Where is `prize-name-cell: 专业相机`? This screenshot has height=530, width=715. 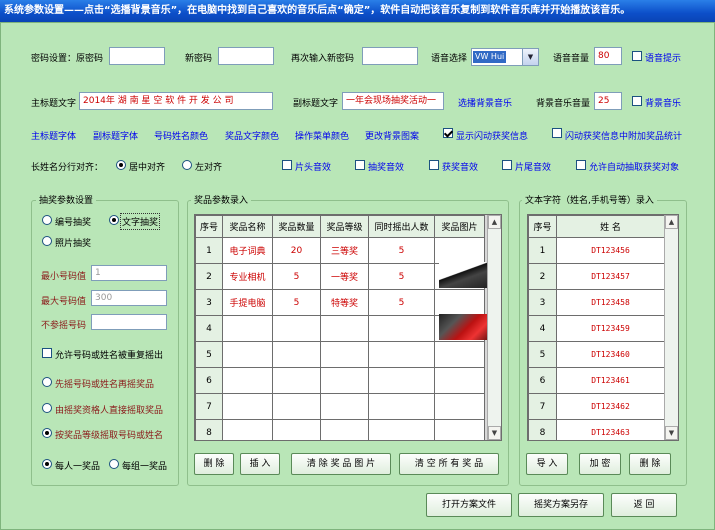
prize-name-cell: 专业相机 is located at coordinates (247, 276).